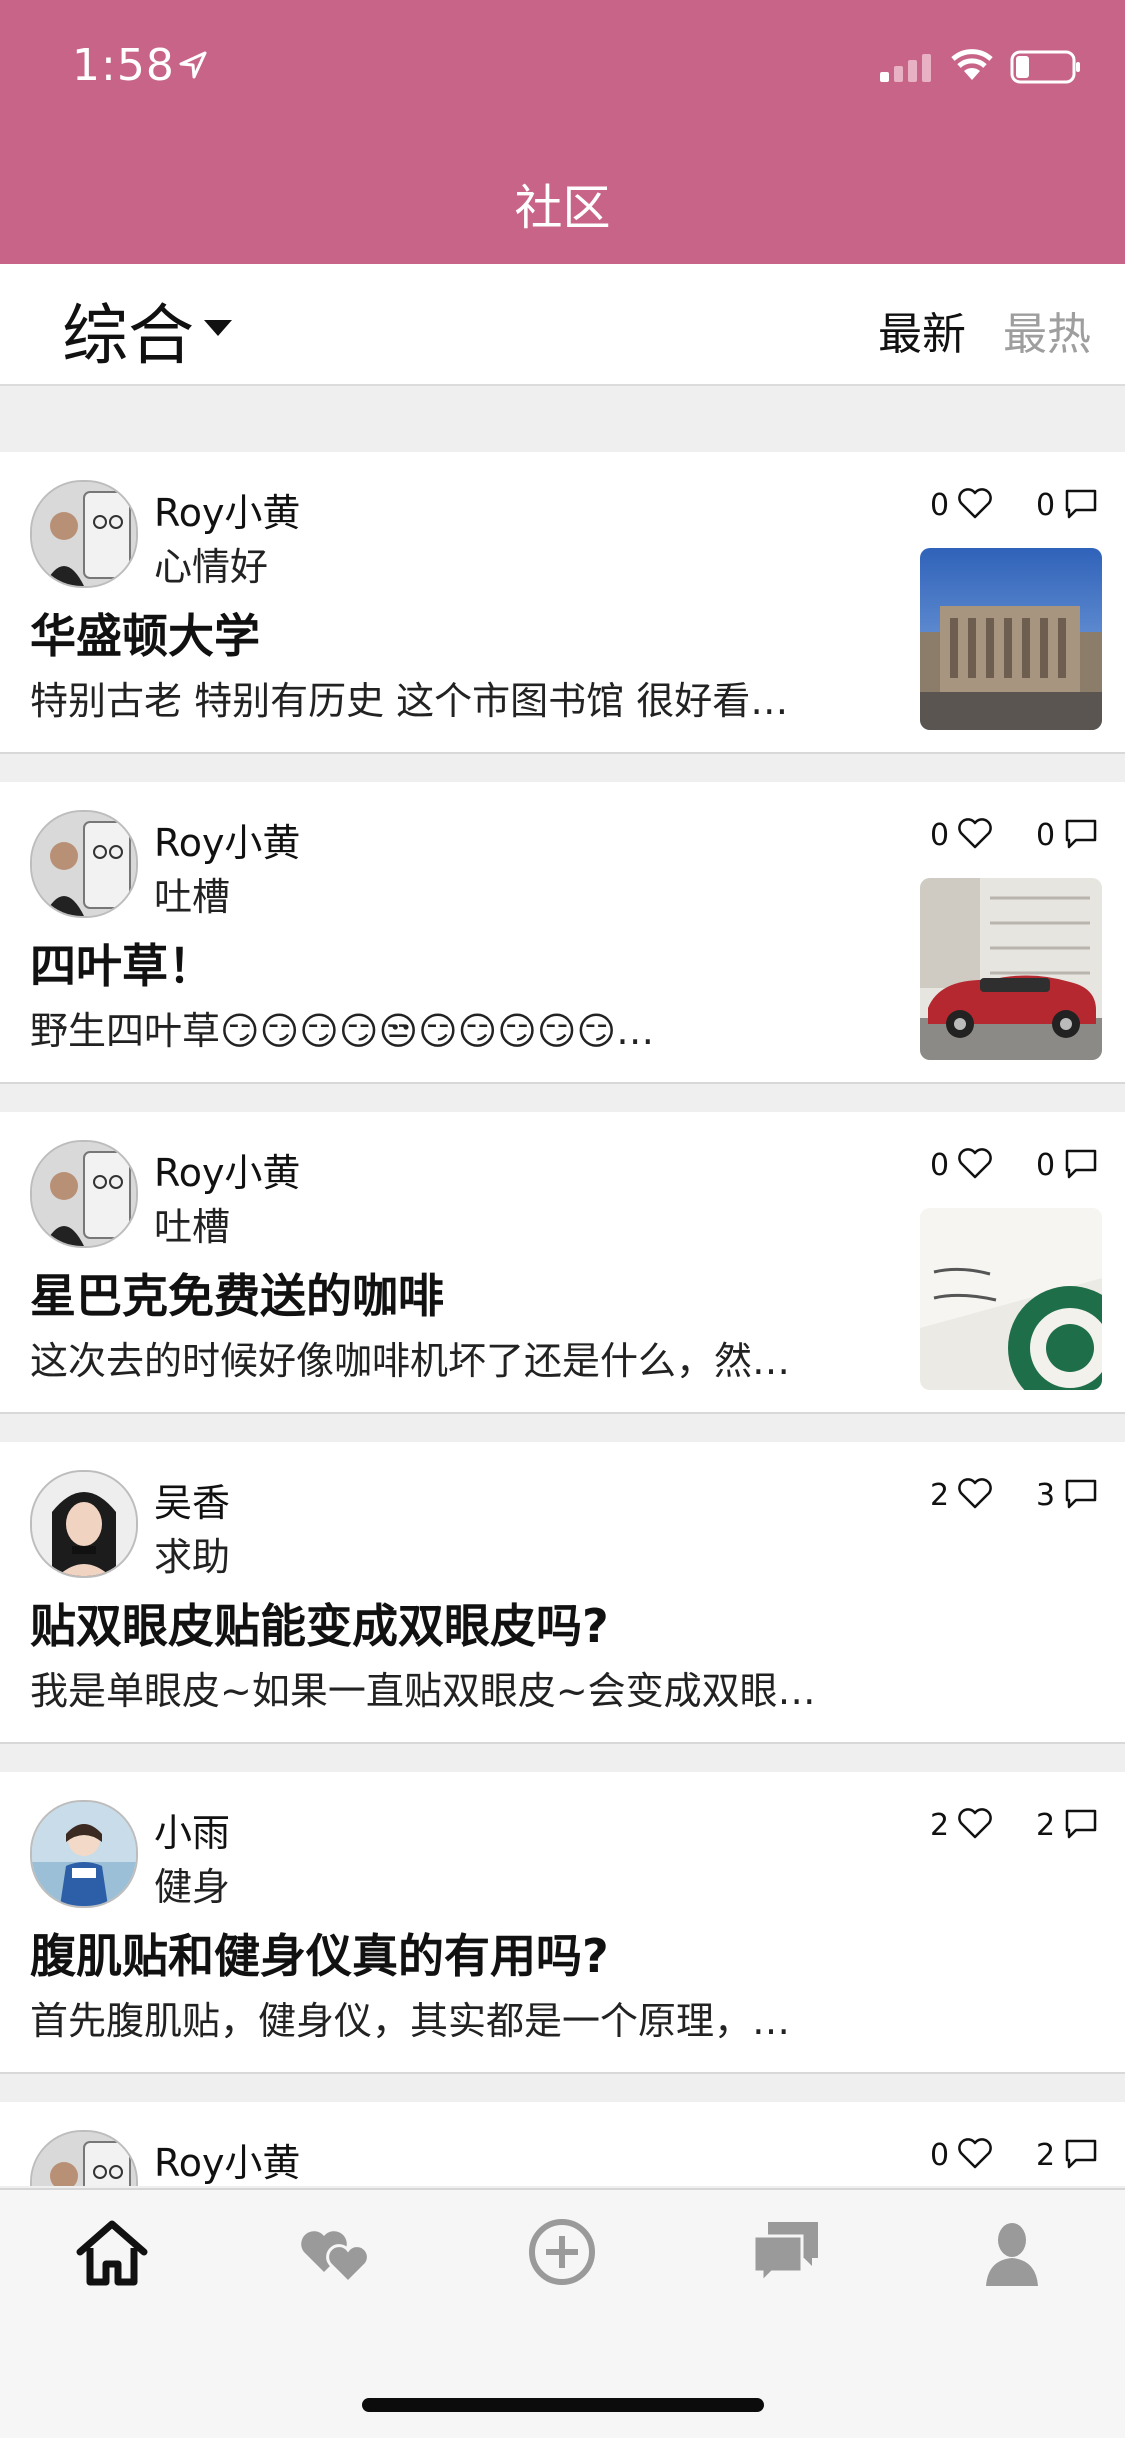  Describe the element at coordinates (211, 567) in the screenshot. I see `post-category: 心情好` at that location.